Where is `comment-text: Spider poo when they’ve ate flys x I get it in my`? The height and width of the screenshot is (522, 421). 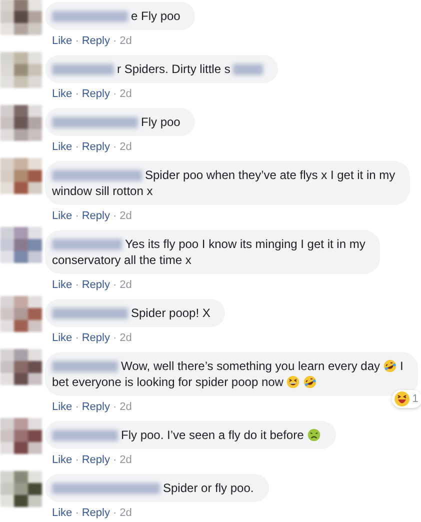 comment-text: Spider poo when they’ve ate flys x I get it in my is located at coordinates (270, 175).